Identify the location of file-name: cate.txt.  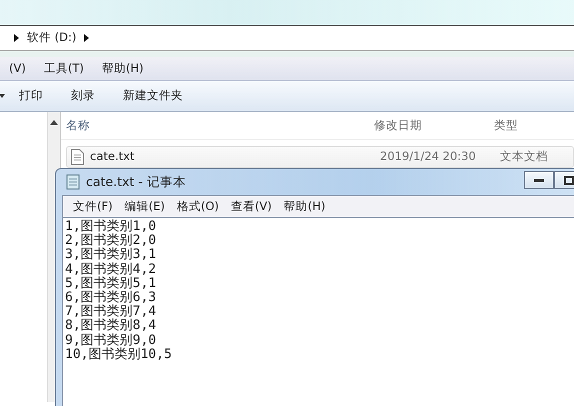
(112, 157).